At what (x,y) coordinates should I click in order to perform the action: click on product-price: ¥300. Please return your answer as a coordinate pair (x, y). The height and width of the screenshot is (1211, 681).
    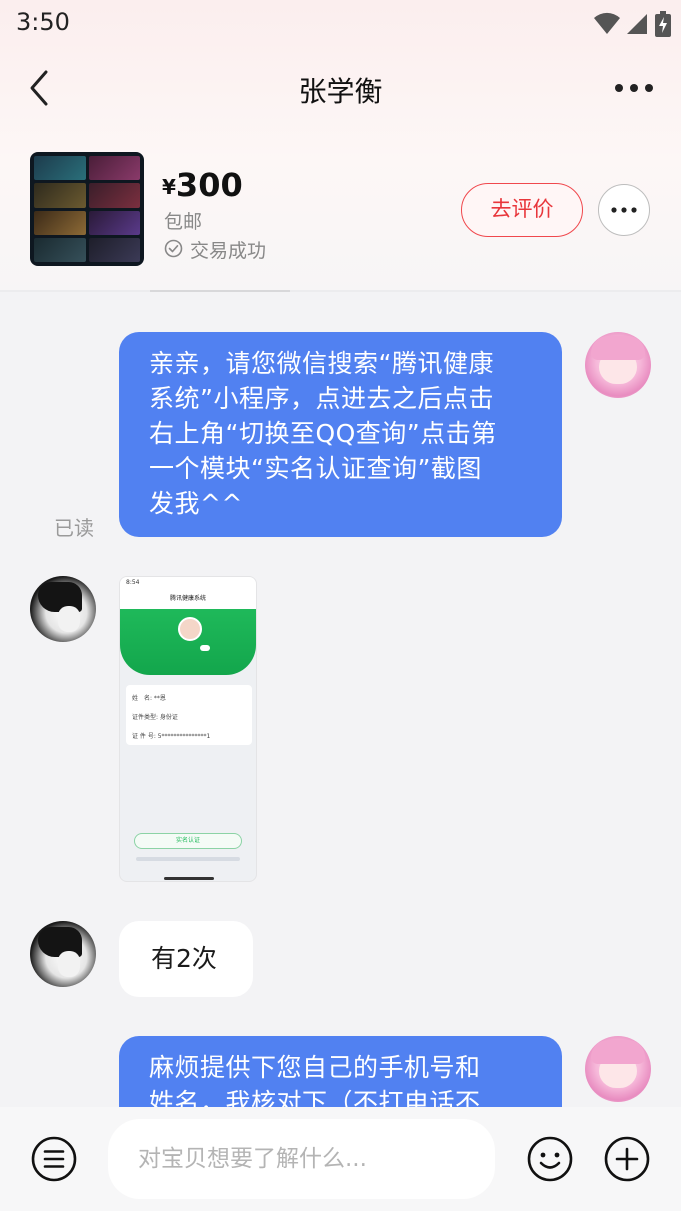
    Looking at the image, I should click on (202, 185).